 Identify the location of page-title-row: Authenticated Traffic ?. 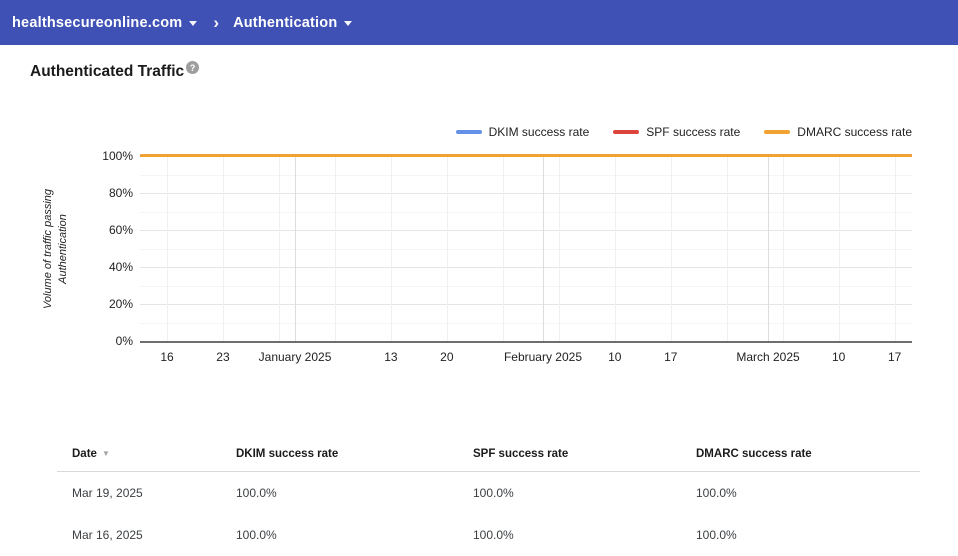
(115, 71).